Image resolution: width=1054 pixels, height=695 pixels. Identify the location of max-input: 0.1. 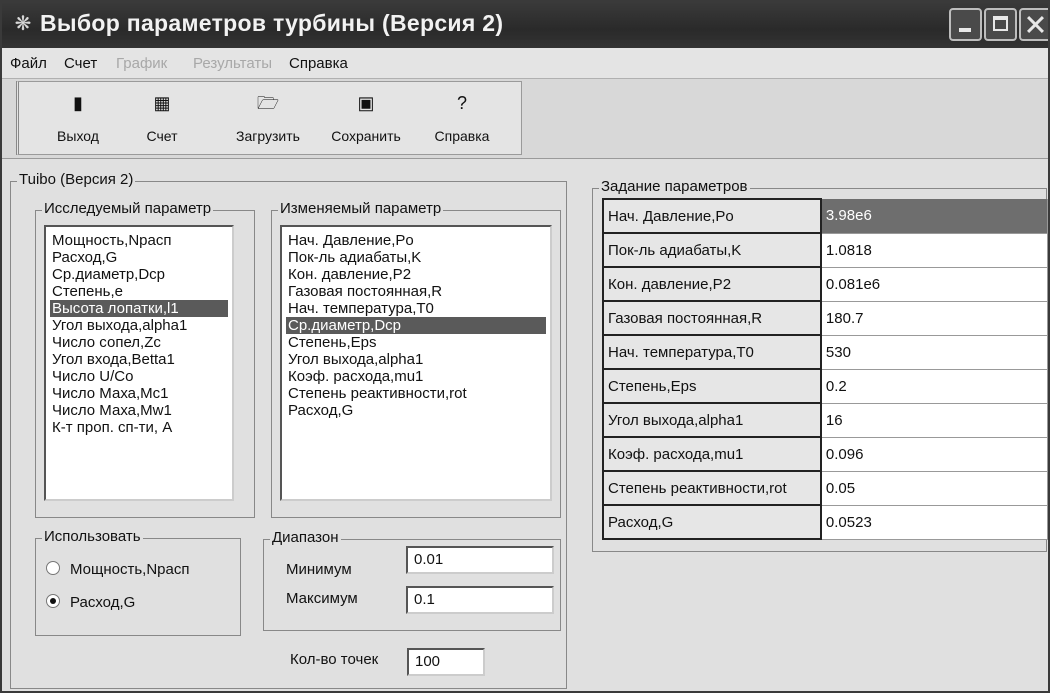
(480, 600).